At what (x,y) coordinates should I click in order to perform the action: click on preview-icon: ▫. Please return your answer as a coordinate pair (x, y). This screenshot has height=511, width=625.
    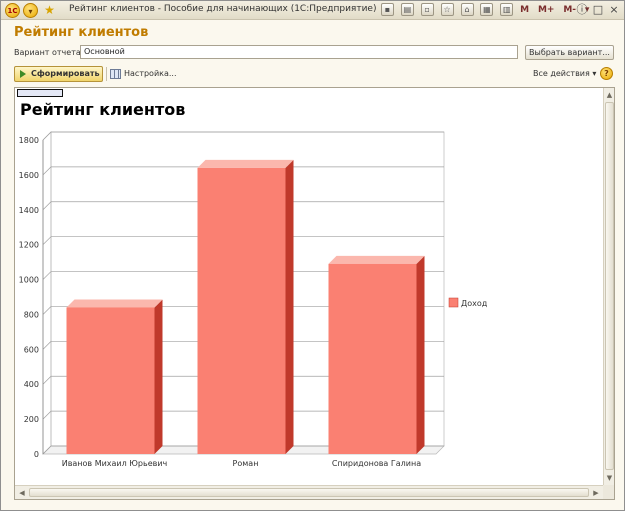
    Looking at the image, I should click on (427, 9).